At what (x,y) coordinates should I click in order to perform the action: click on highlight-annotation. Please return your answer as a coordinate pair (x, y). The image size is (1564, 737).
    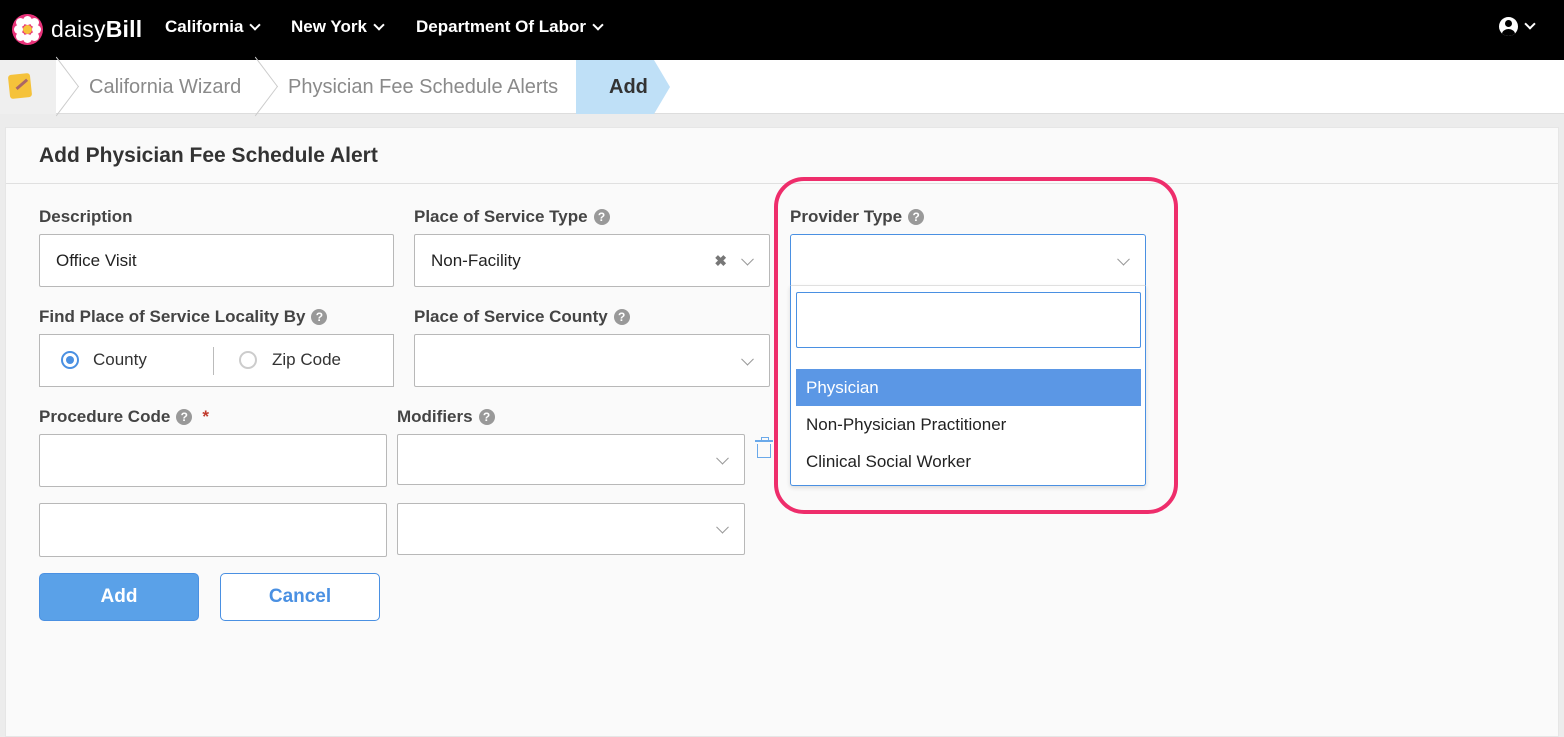
    Looking at the image, I should click on (976, 345).